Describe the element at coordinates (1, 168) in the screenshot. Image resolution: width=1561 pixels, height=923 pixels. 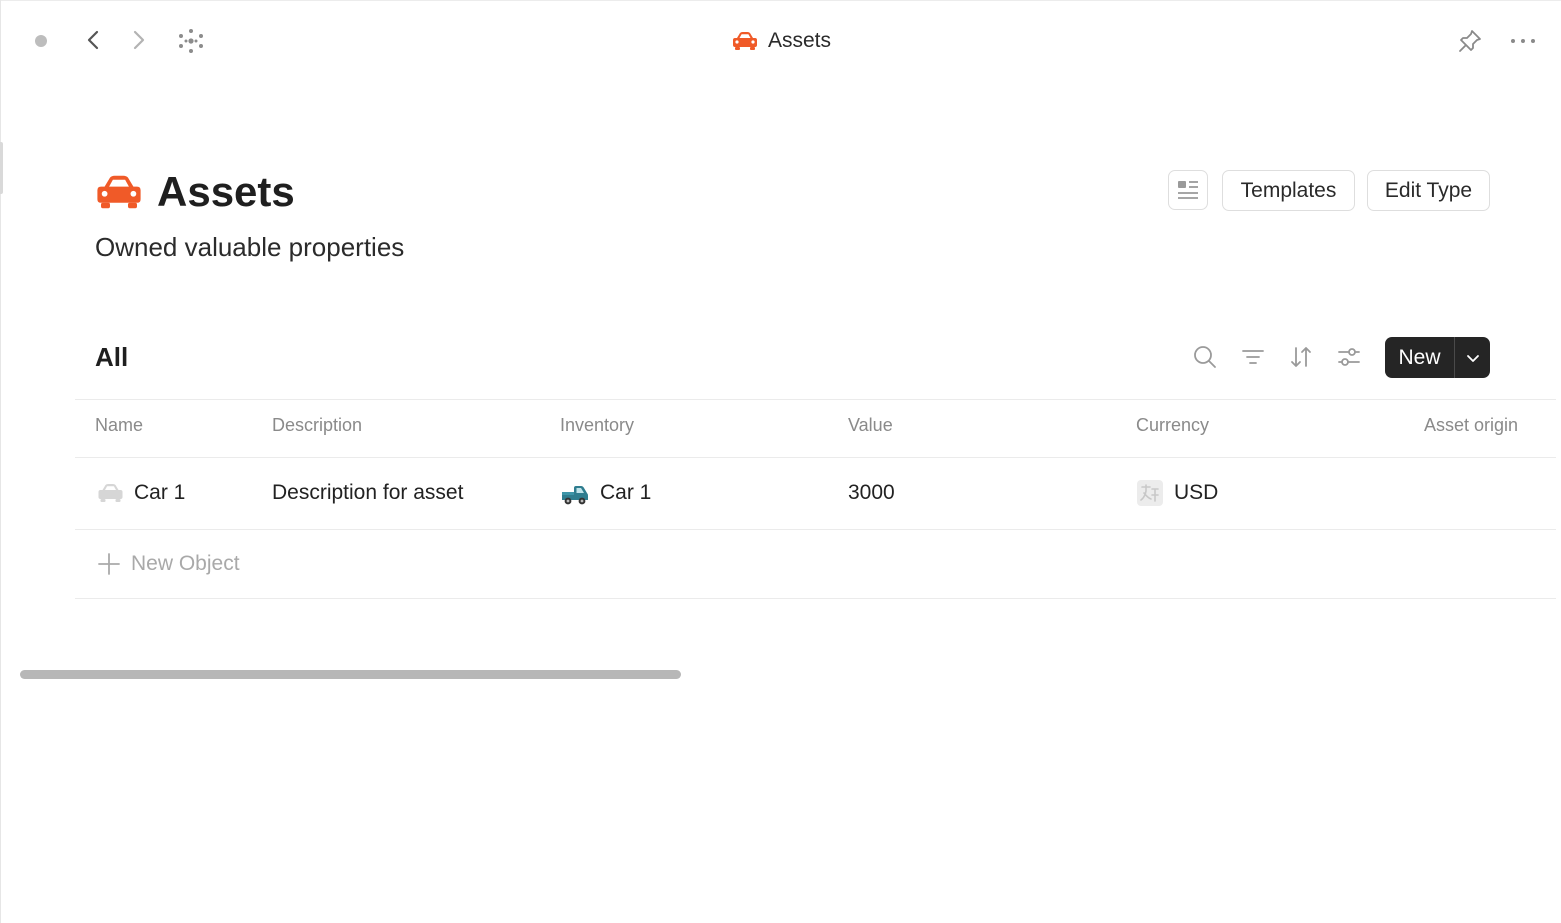
I see `sidebar-handle` at that location.